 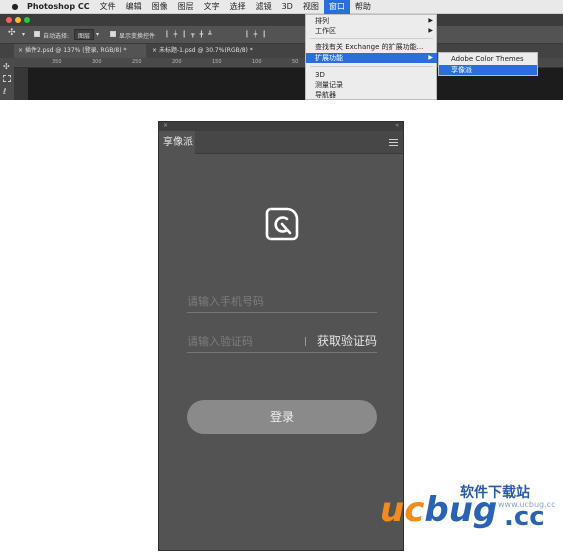 I want to click on auto-select-label: 自动选择:, so click(x=56, y=36).